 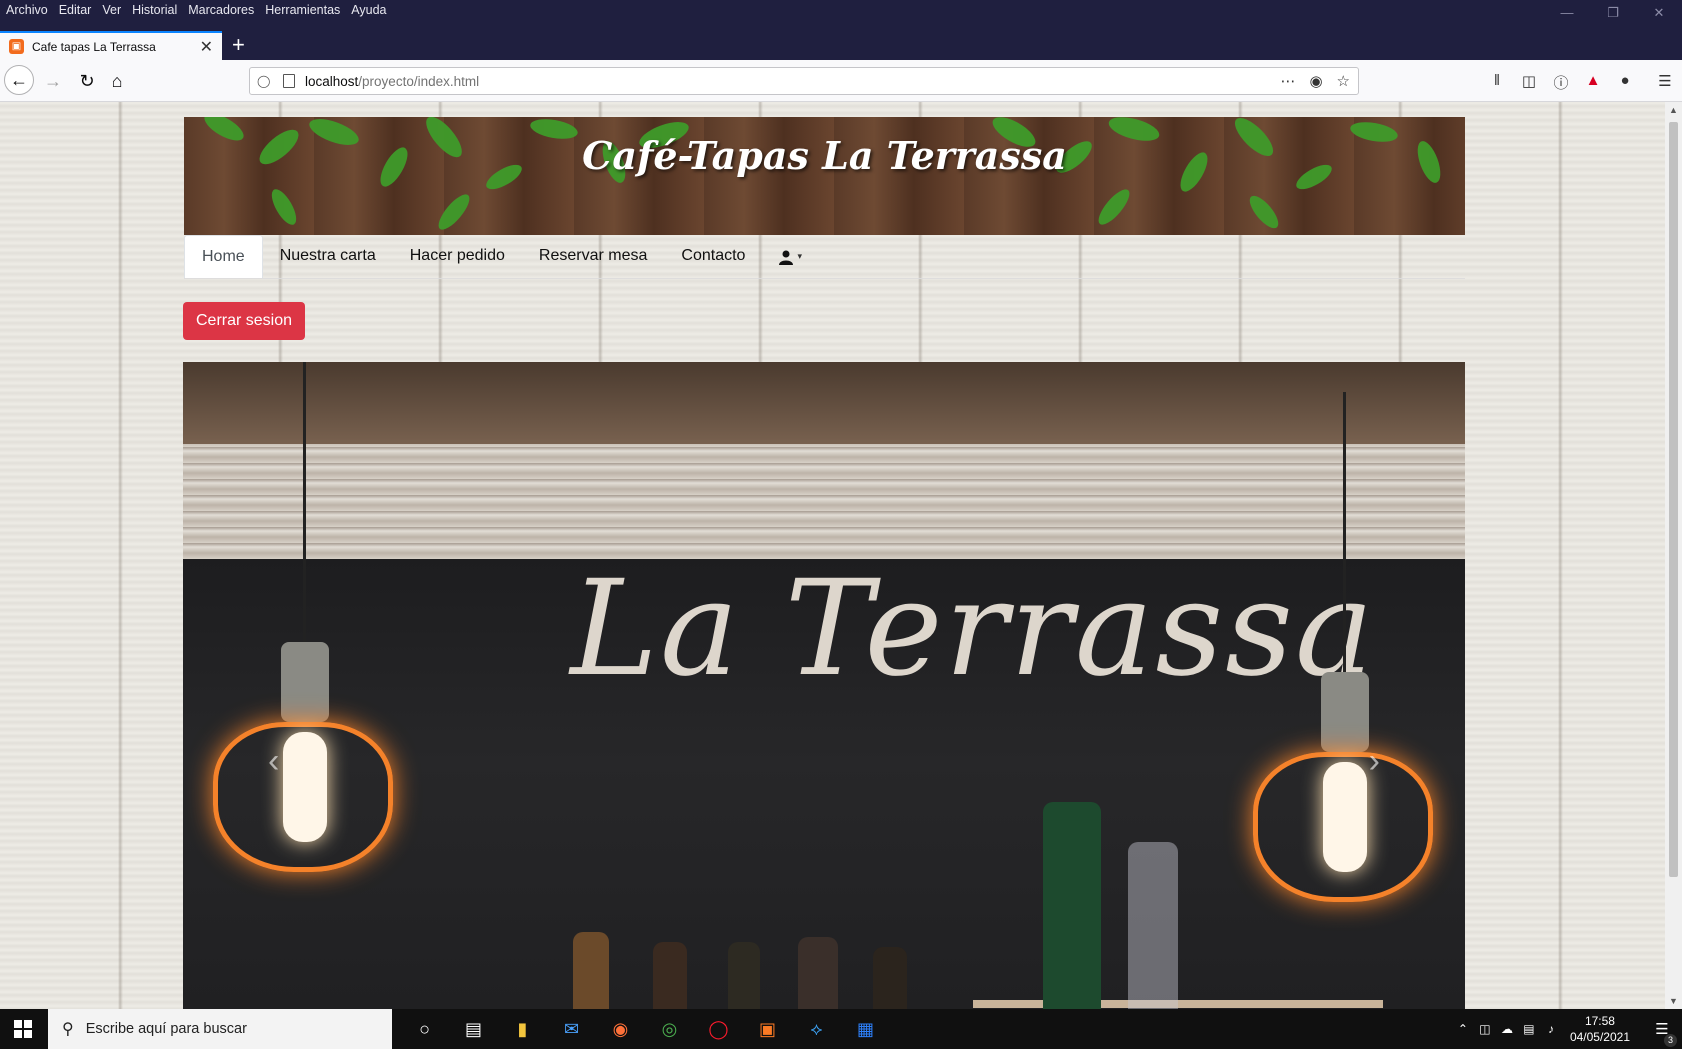 What do you see at coordinates (1374, 761) in the screenshot?
I see `carousel-next-icon: ›` at bounding box center [1374, 761].